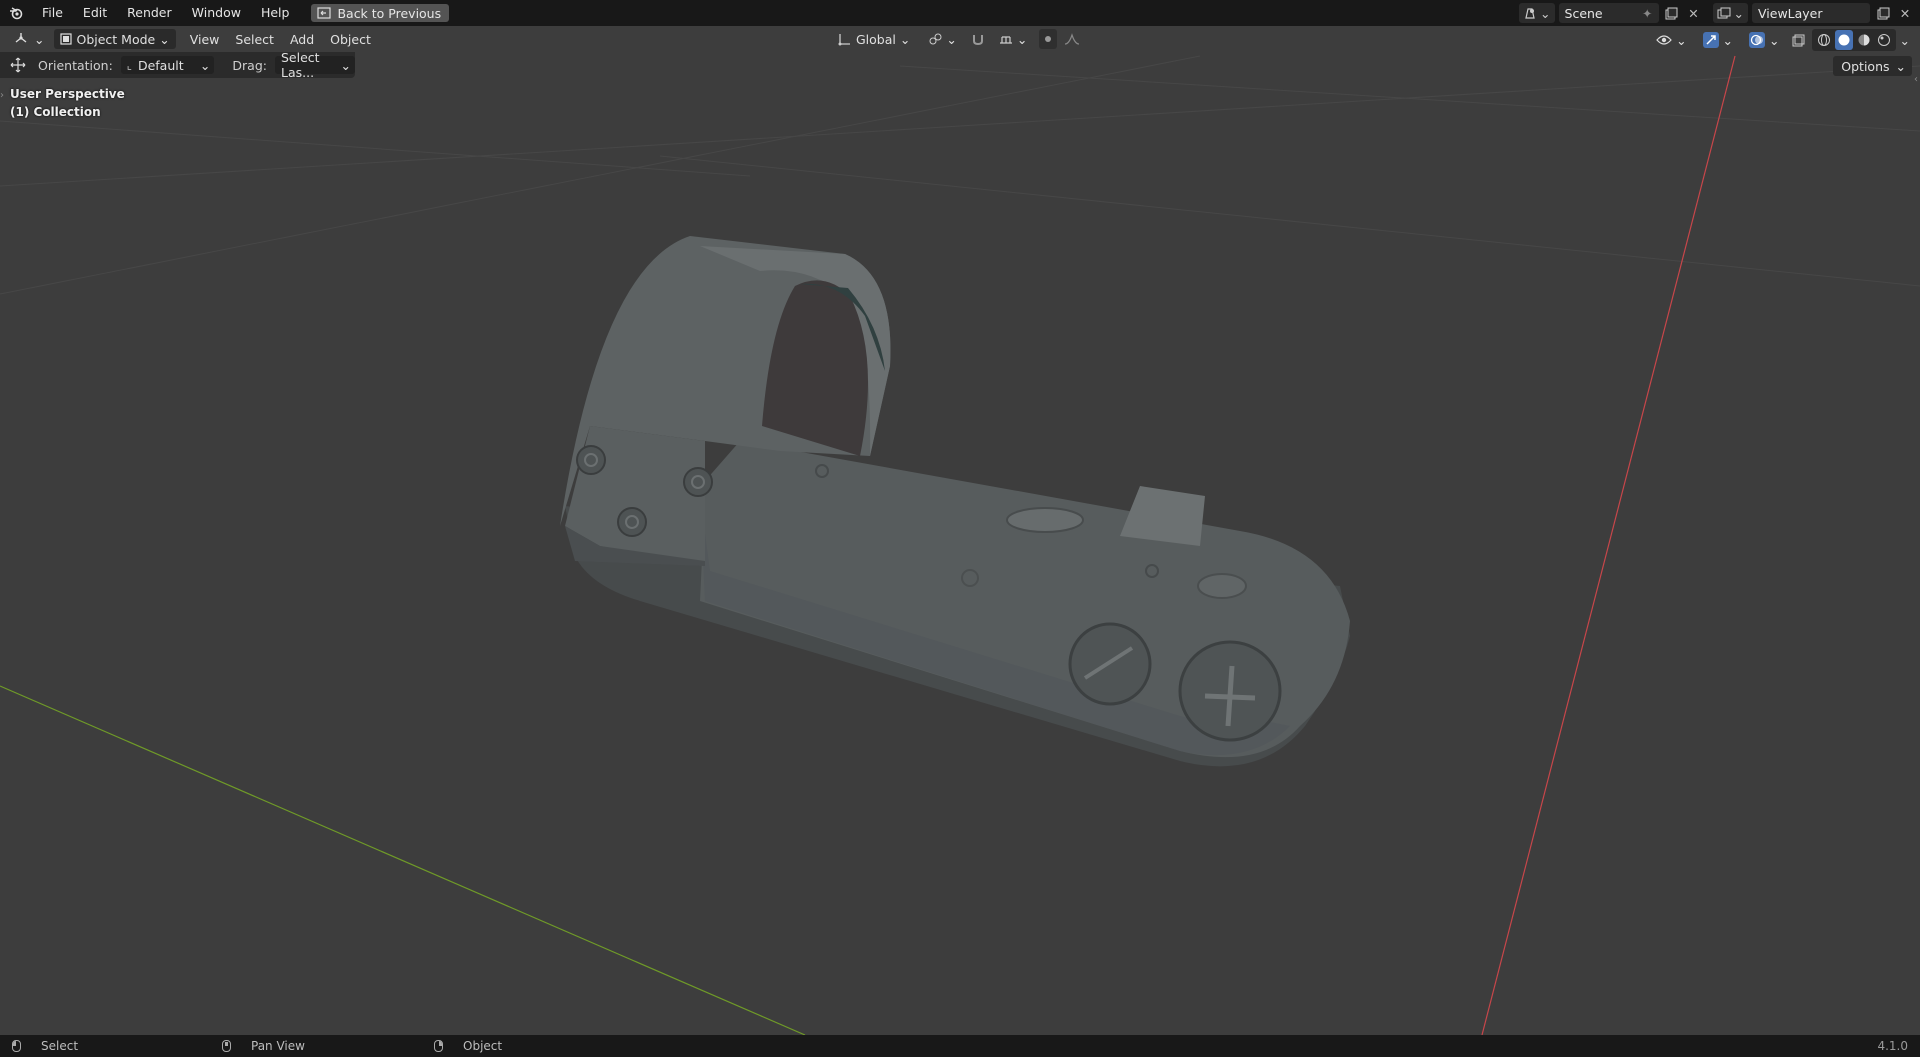 This screenshot has width=1920, height=1057. What do you see at coordinates (1710, 40) in the screenshot?
I see `gizmo-icon` at bounding box center [1710, 40].